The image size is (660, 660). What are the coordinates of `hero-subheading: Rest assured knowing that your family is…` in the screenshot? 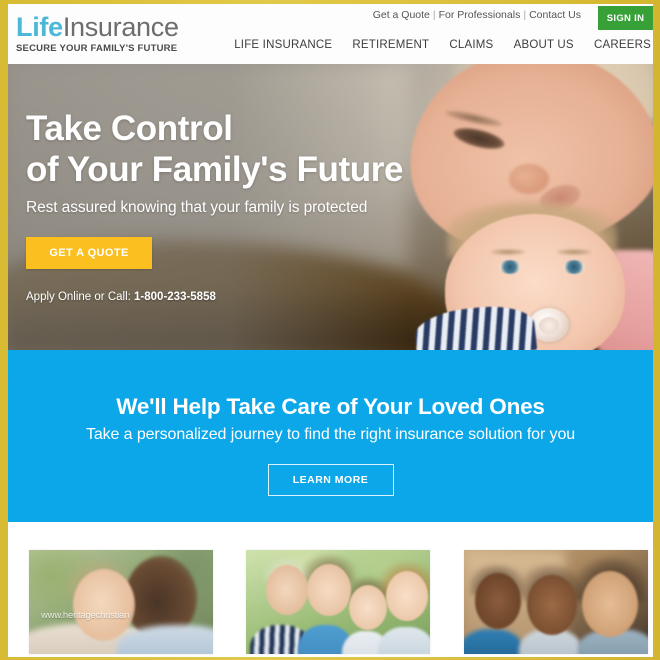 It's located at (197, 207).